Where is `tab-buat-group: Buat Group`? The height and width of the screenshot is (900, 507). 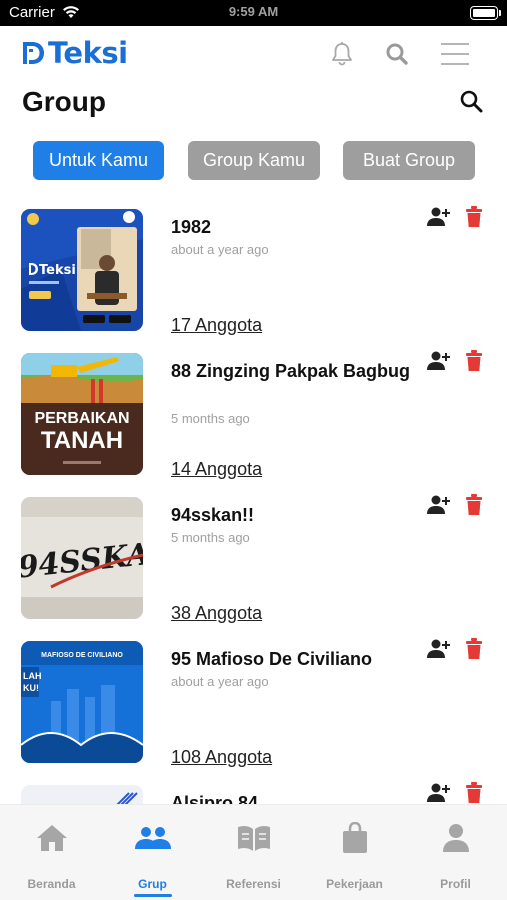
tab-buat-group: Buat Group is located at coordinates (409, 160).